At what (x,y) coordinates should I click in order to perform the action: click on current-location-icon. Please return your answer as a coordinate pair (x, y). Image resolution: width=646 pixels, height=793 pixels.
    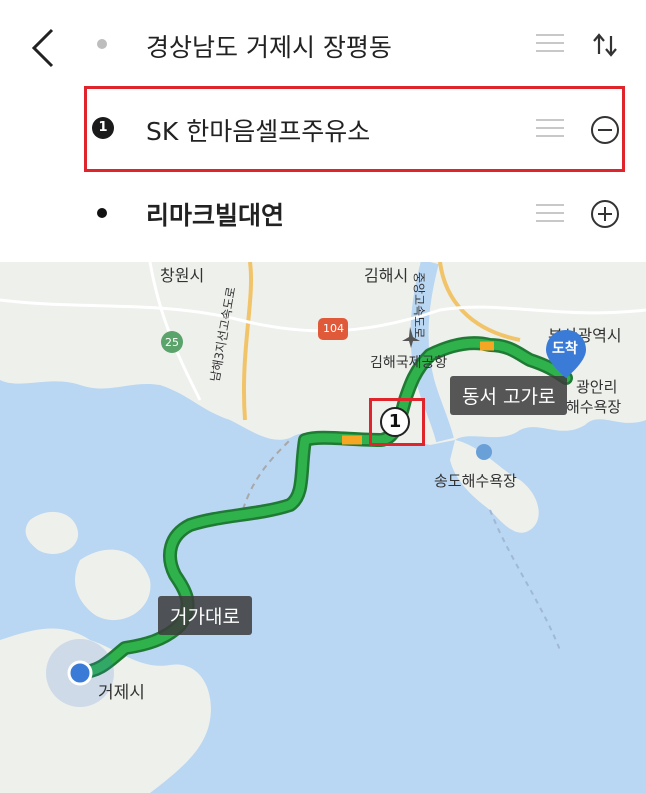
    Looking at the image, I should click on (80, 673).